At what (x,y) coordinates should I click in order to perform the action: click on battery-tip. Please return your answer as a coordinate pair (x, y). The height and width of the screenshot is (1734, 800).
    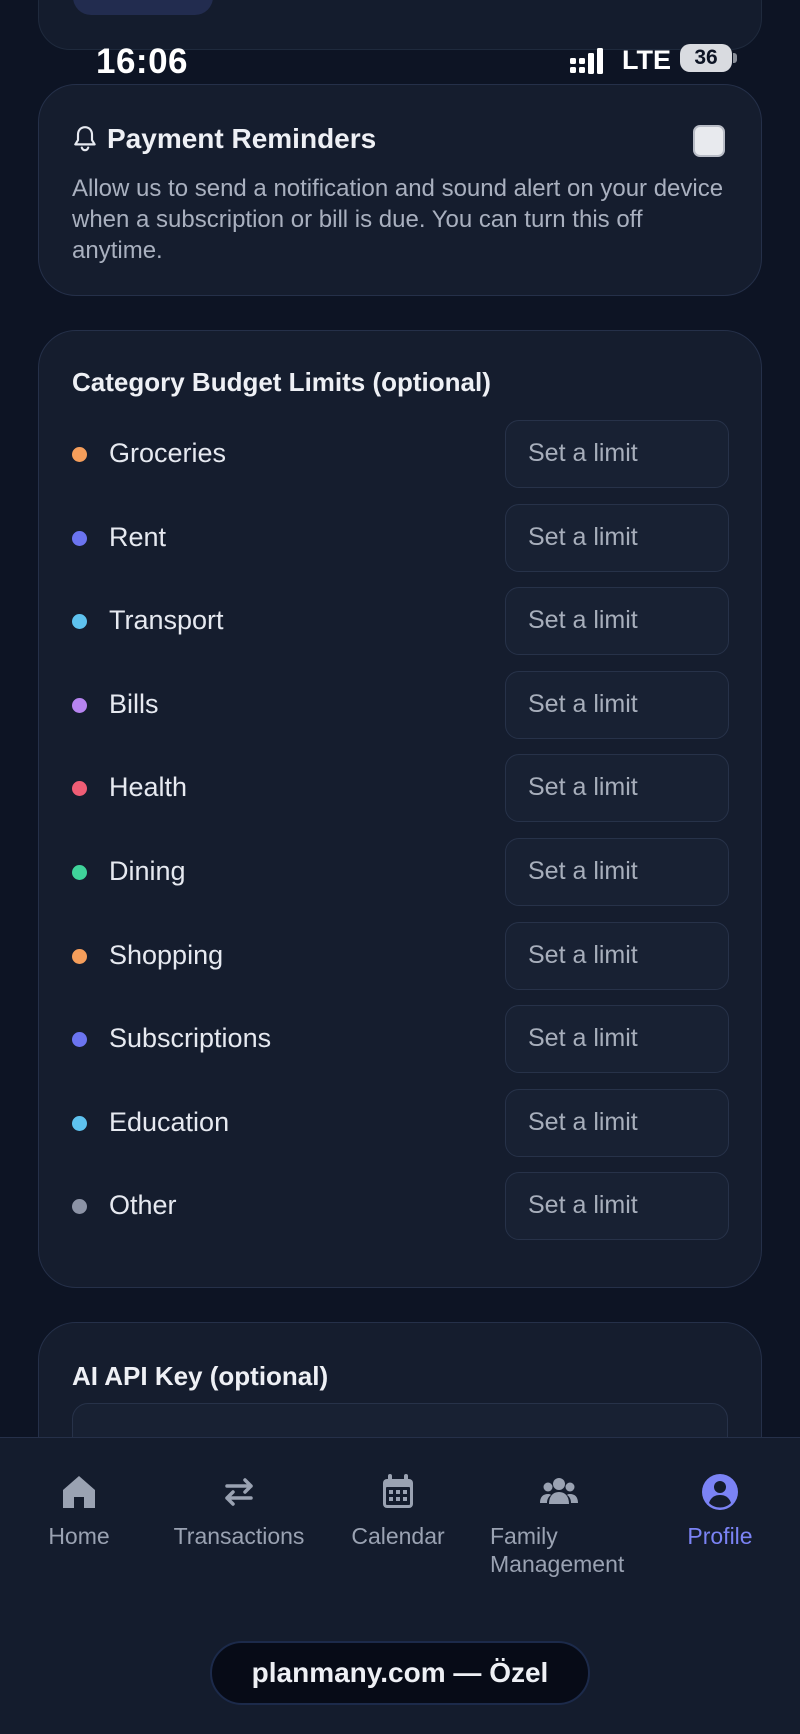
    Looking at the image, I should click on (735, 58).